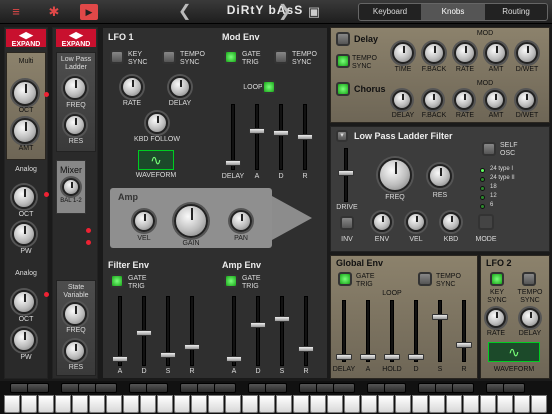  I want to click on lfo1-delay-knob, so click(180, 87).